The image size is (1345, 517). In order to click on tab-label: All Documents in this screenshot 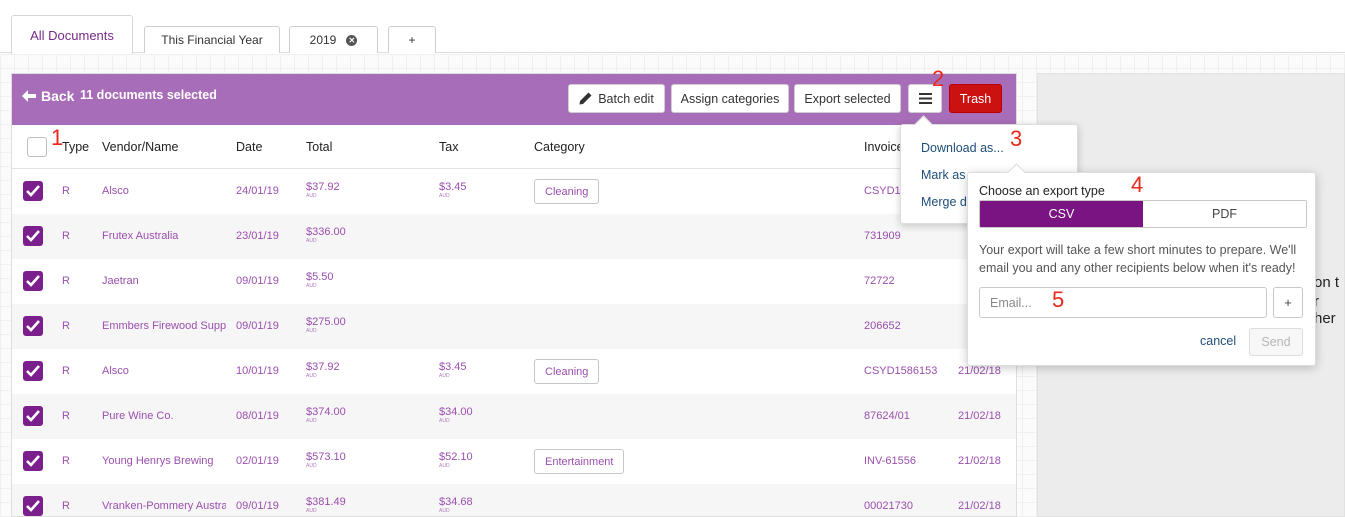, I will do `click(72, 35)`.